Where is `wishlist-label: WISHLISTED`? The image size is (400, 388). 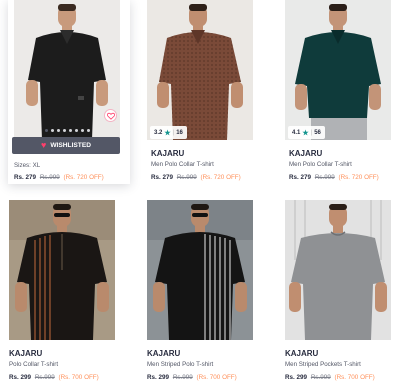 wishlist-label: WISHLISTED is located at coordinates (70, 145).